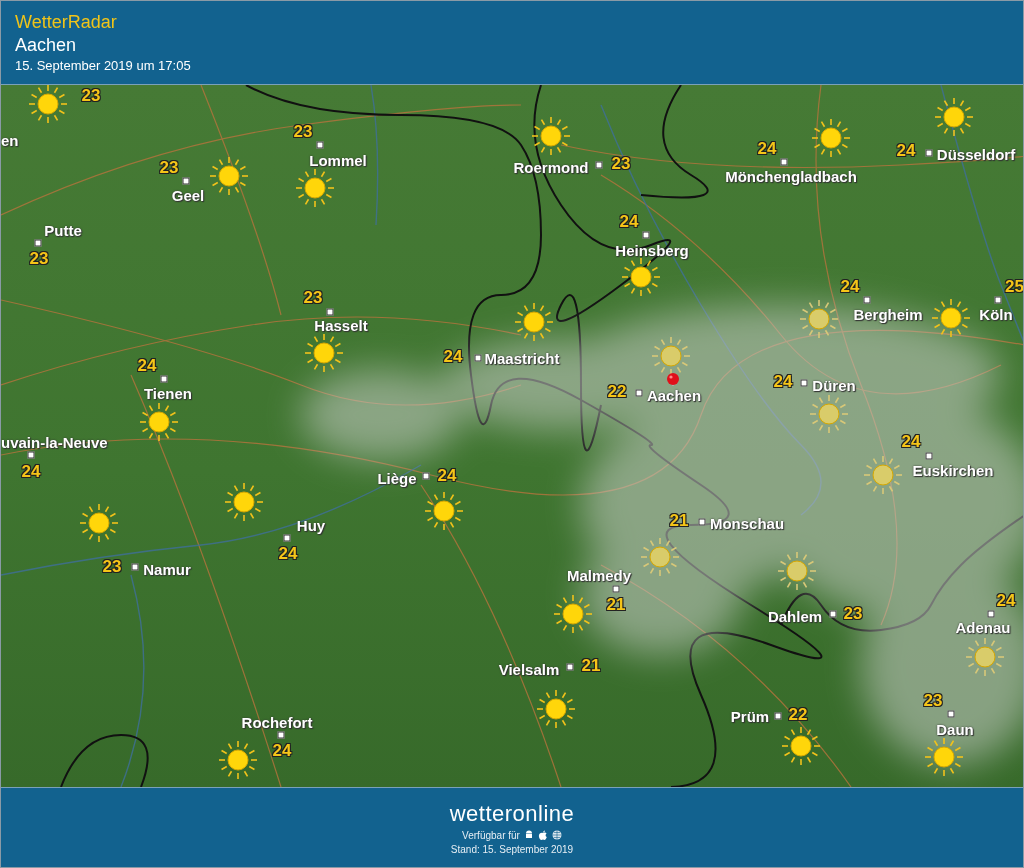 The height and width of the screenshot is (868, 1024). I want to click on city-name: Düsseldorf, so click(976, 154).